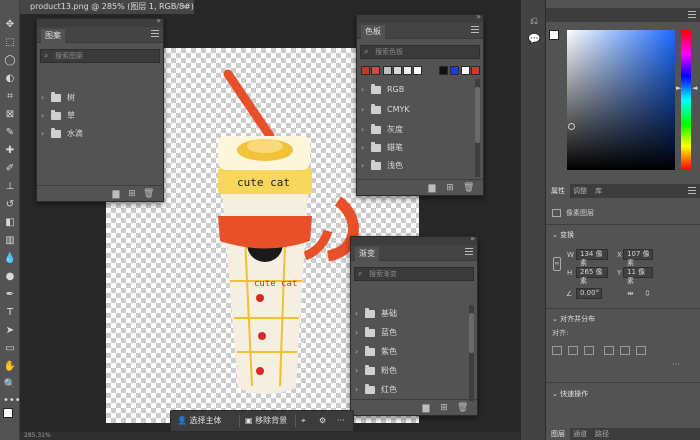 The height and width of the screenshot is (440, 700). What do you see at coordinates (10, 43) in the screenshot?
I see `marquee-tool-icon: ⬚` at bounding box center [10, 43].